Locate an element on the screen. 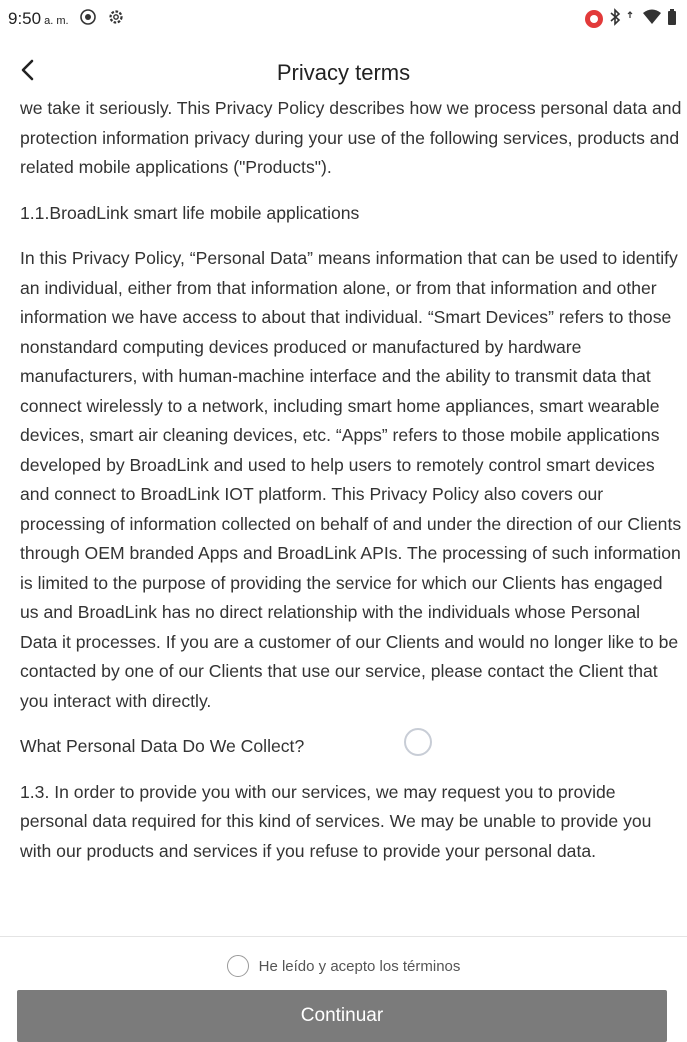 This screenshot has height=1042, width=687. status-time-value: 9:50 is located at coordinates (25, 18).